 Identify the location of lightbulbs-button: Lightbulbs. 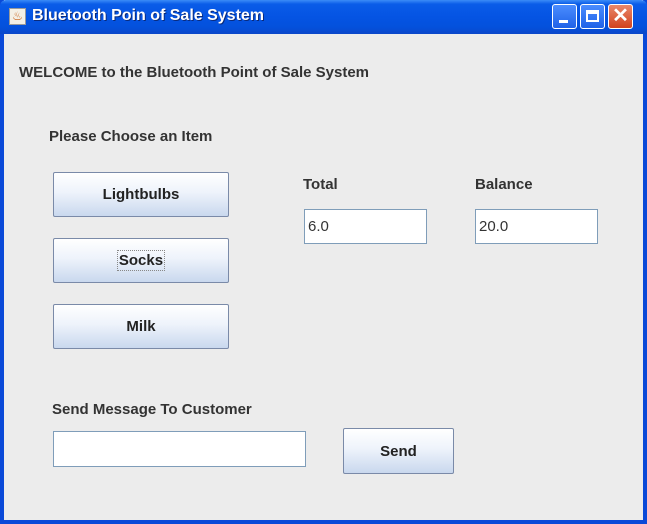
(141, 194).